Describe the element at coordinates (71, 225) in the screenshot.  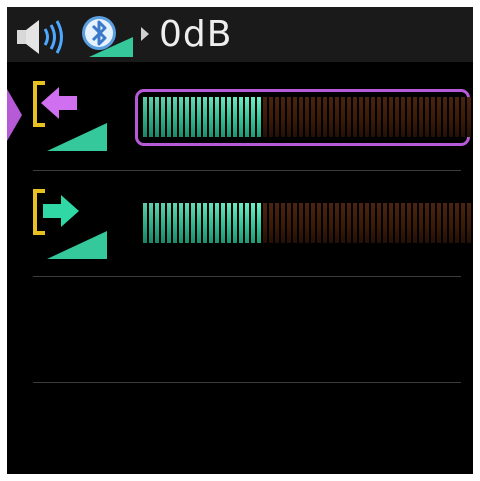
I see `output-arrow-icon` at that location.